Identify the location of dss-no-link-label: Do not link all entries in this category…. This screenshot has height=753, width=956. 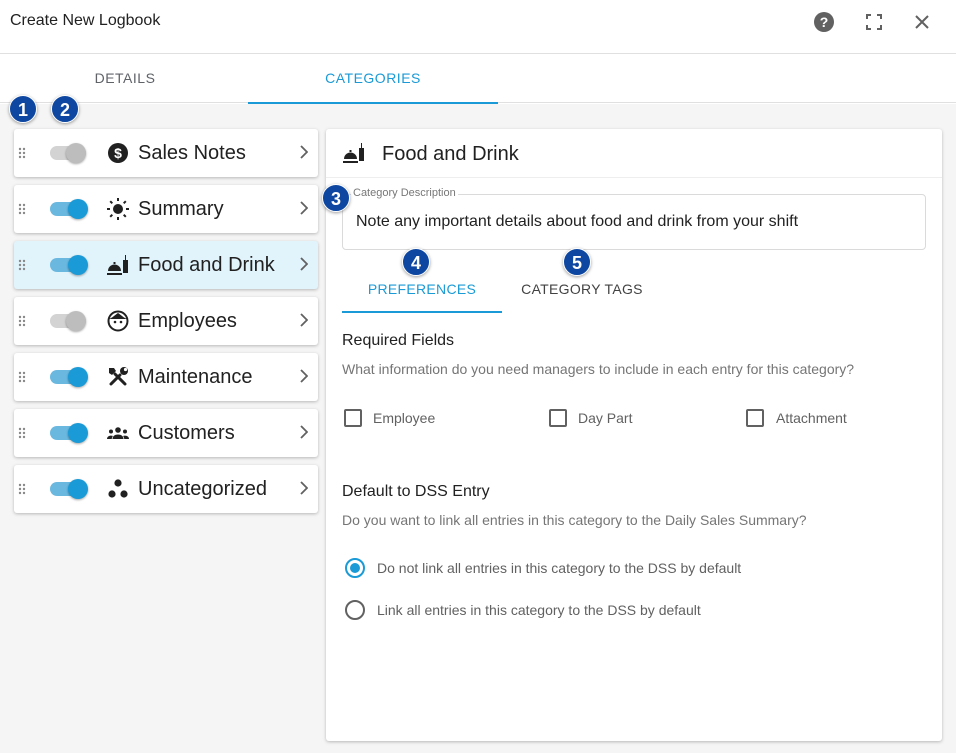
(559, 568).